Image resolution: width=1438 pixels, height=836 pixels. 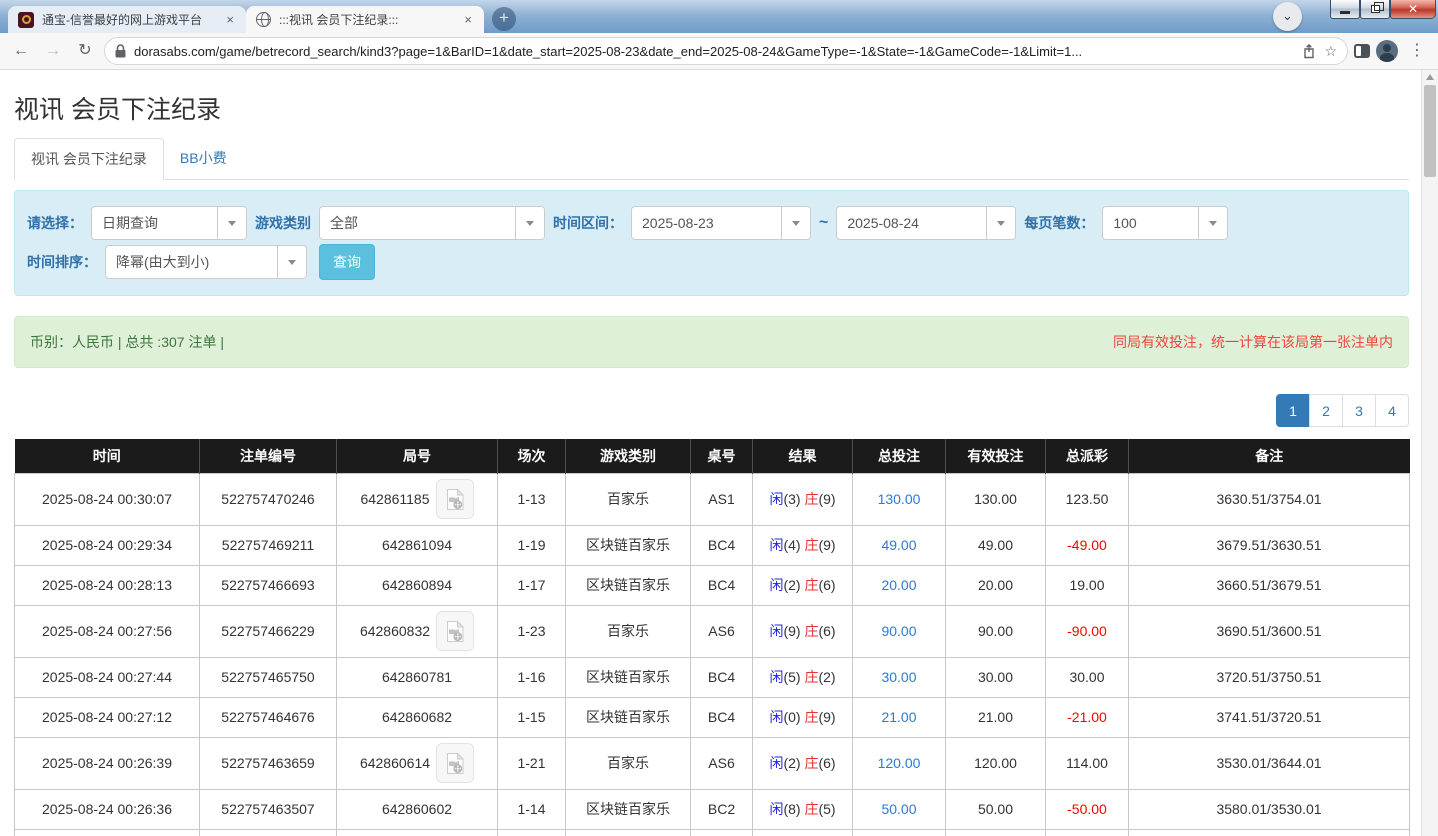 I want to click on cell-table-no: AS6, so click(x=721, y=763).